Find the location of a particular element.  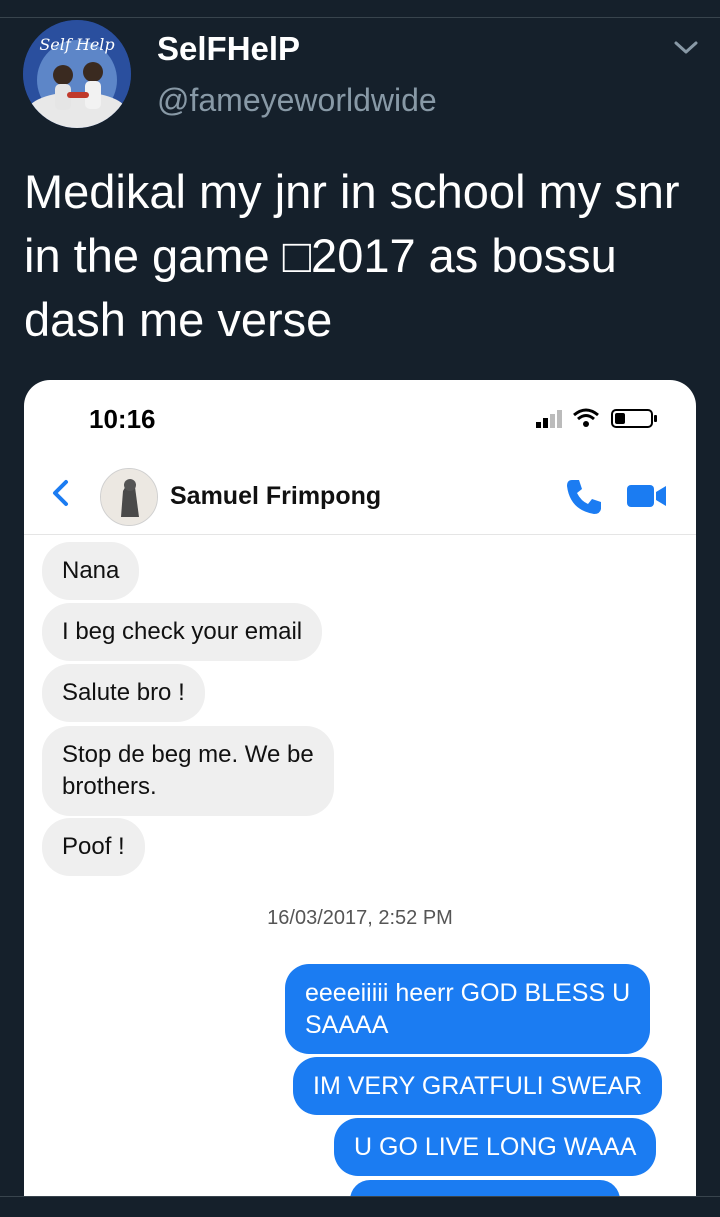

status-time: 10:16 is located at coordinates (122, 419).